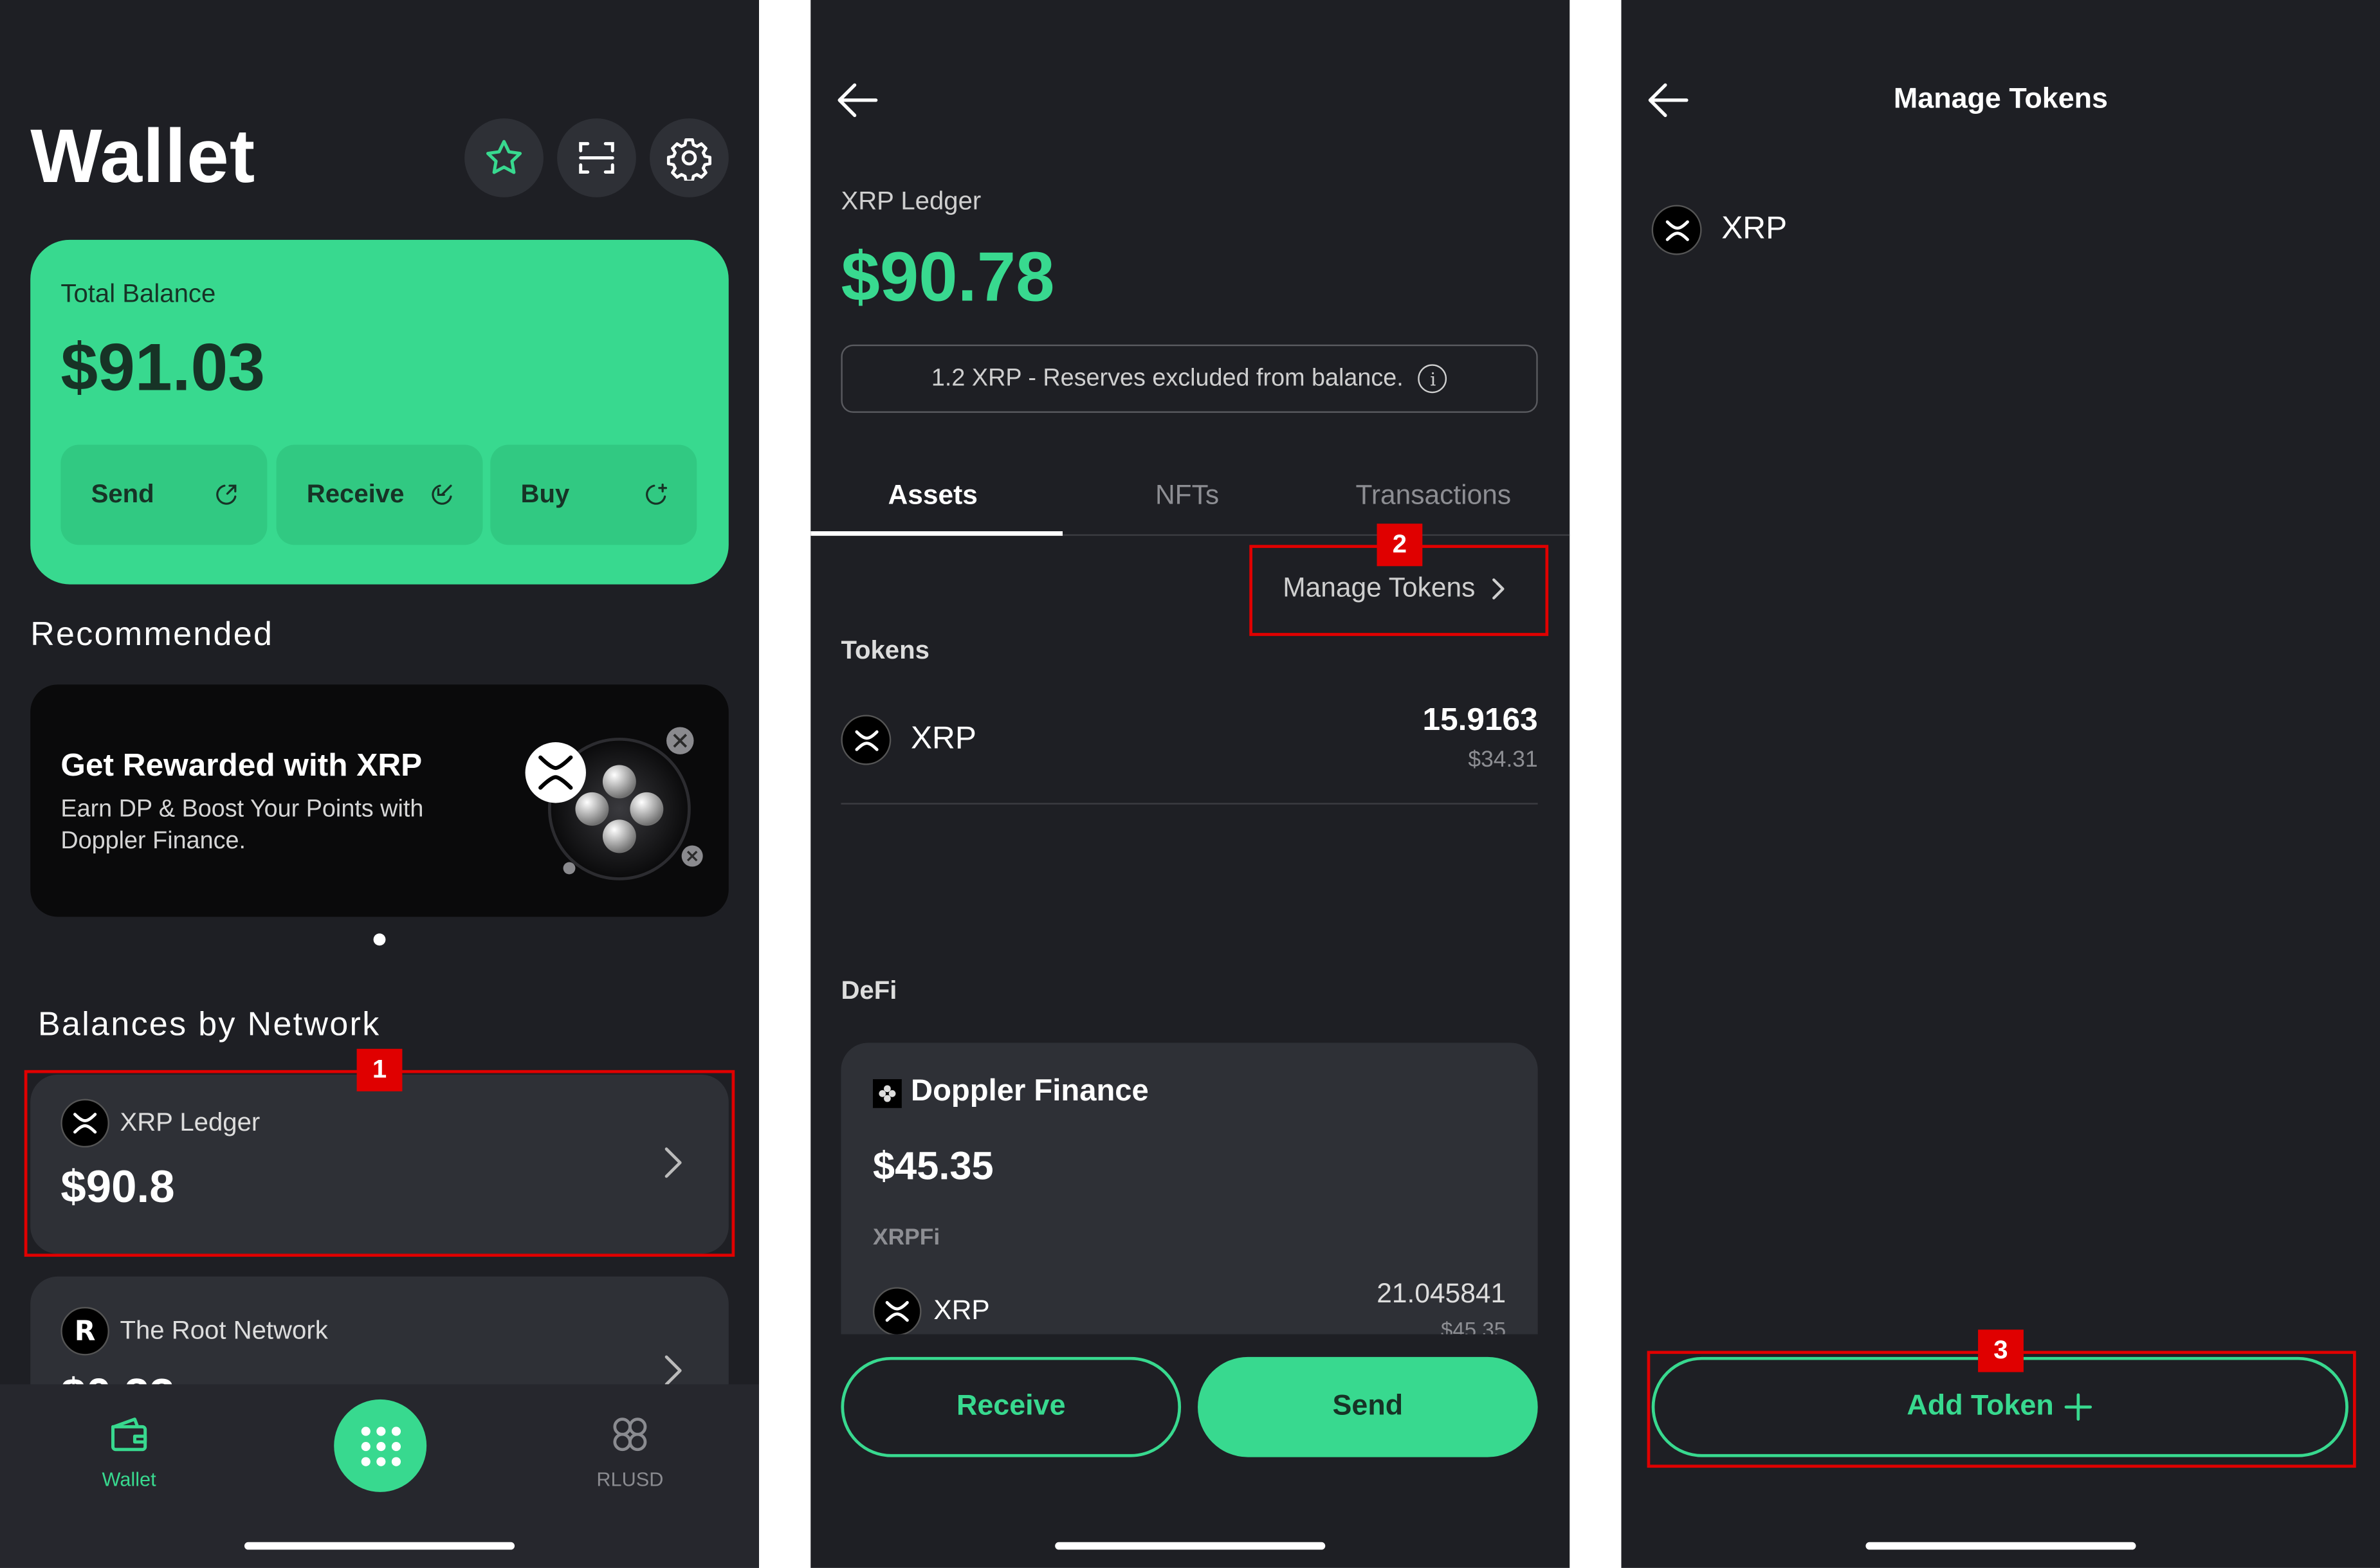  Describe the element at coordinates (129, 1457) in the screenshot. I see `nav-wallet: Wallet` at that location.